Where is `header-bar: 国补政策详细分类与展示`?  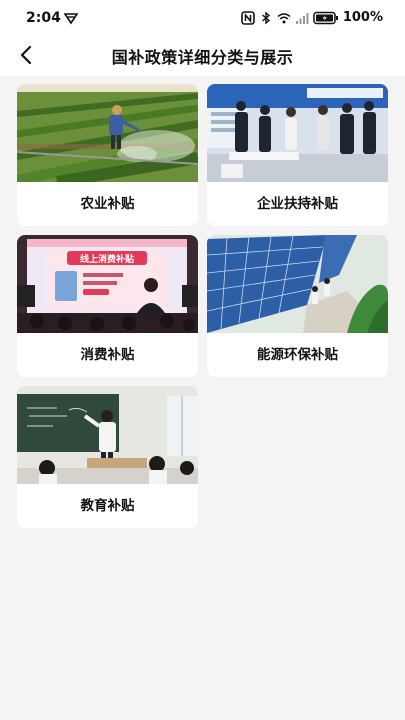
header-bar: 国补政策详细分类与展示 is located at coordinates (202, 56).